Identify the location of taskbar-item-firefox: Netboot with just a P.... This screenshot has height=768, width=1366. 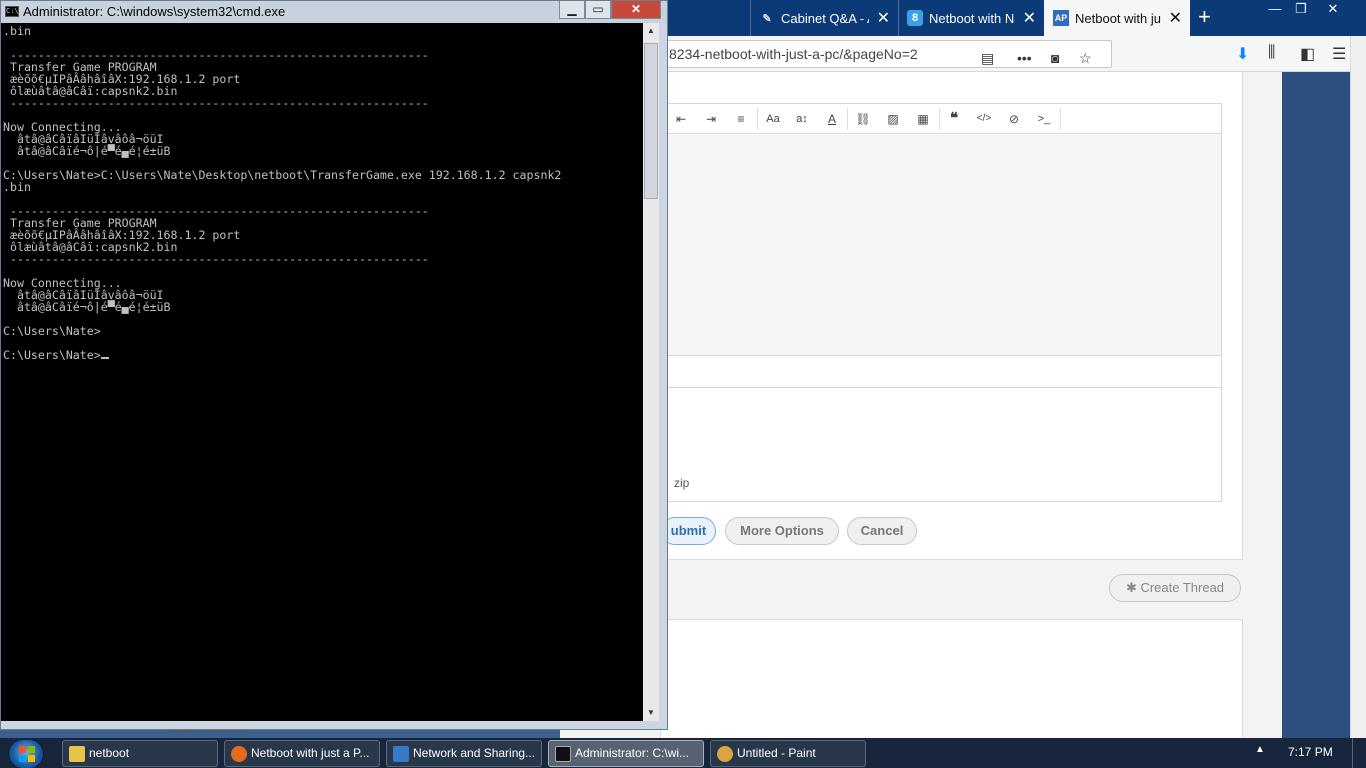
(302, 753).